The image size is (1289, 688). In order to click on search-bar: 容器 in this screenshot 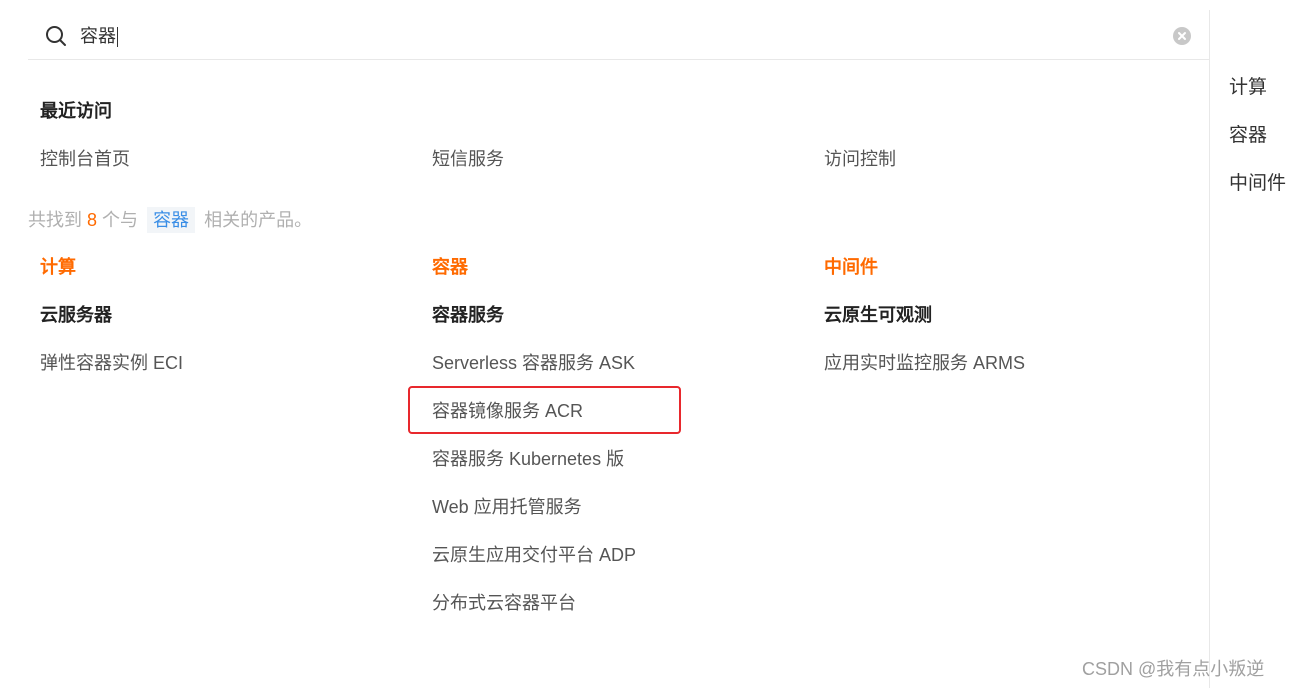, I will do `click(618, 36)`.